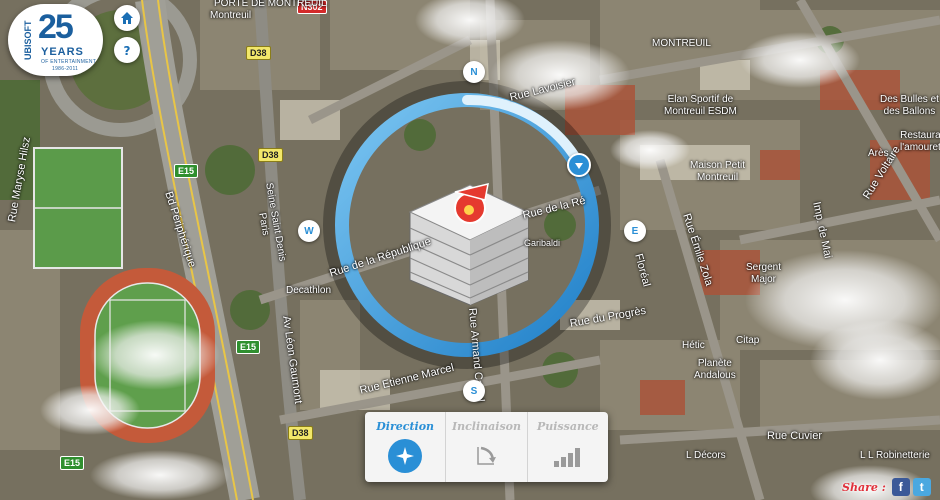 Image resolution: width=940 pixels, height=500 pixels. Describe the element at coordinates (878, 153) in the screenshot. I see `poi-label: Arès` at that location.